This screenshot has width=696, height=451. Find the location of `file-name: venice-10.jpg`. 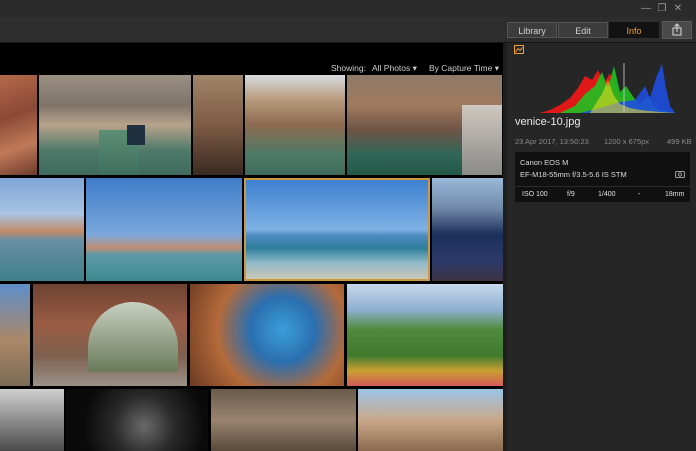

file-name: venice-10.jpg is located at coordinates (548, 122).